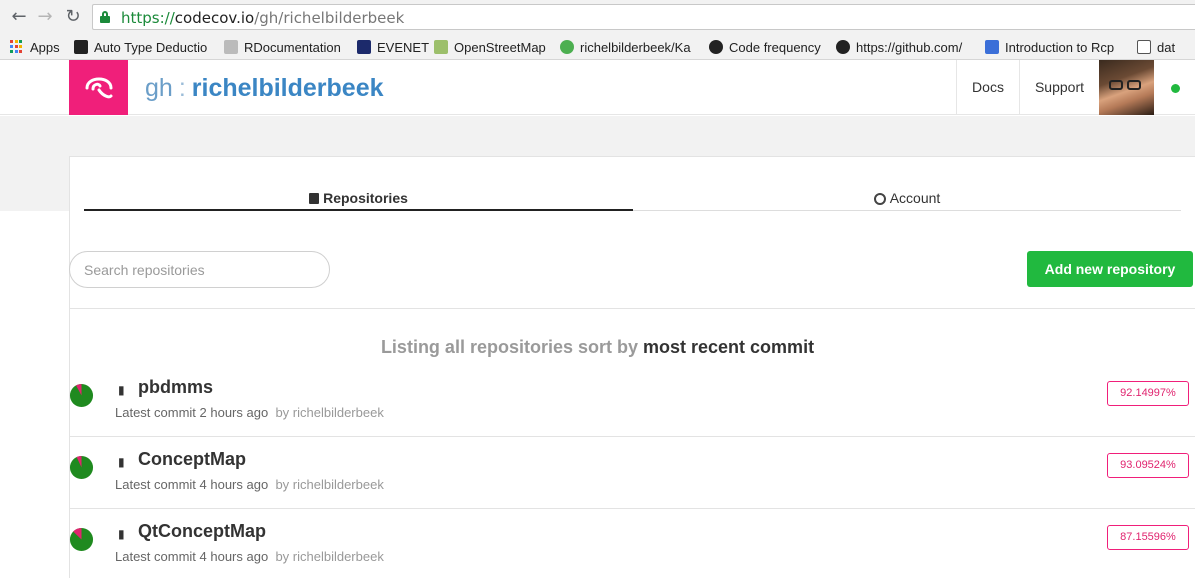 Image resolution: width=1195 pixels, height=581 pixels. I want to click on avatar, so click(1126, 87).